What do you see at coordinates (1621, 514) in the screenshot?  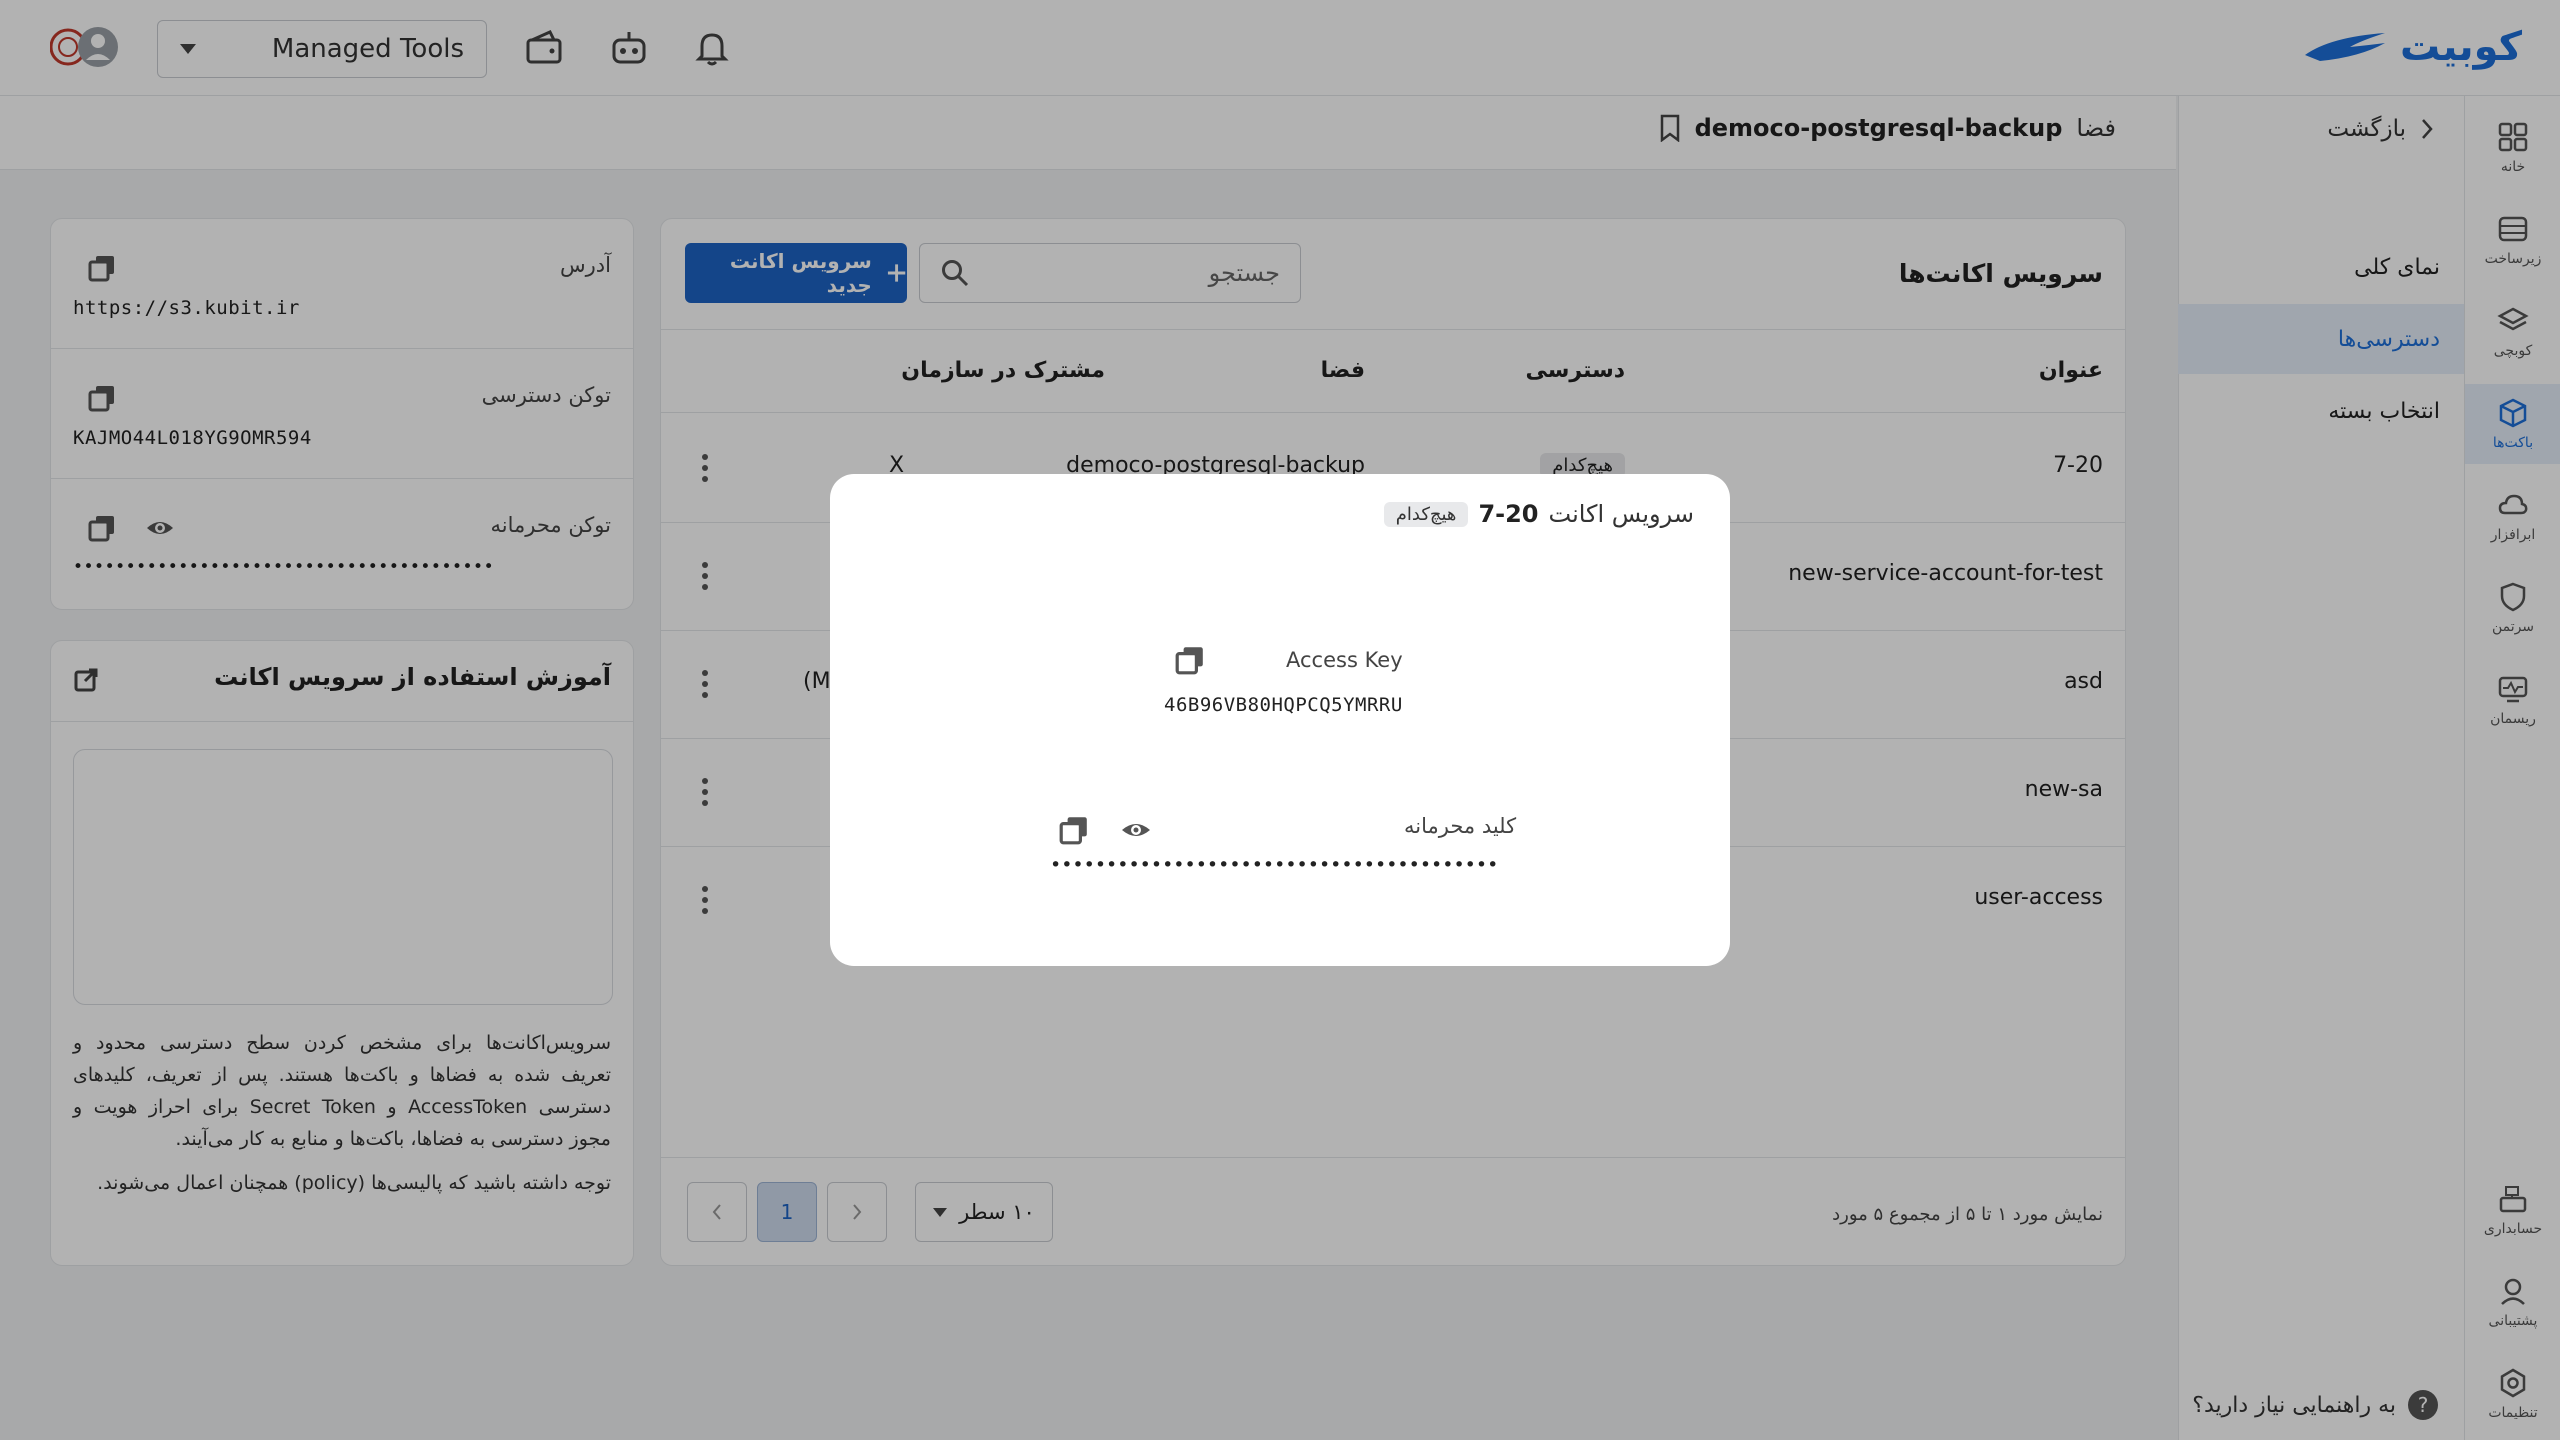 I see `dialog-title-prefix: سرویس اکانت` at bounding box center [1621, 514].